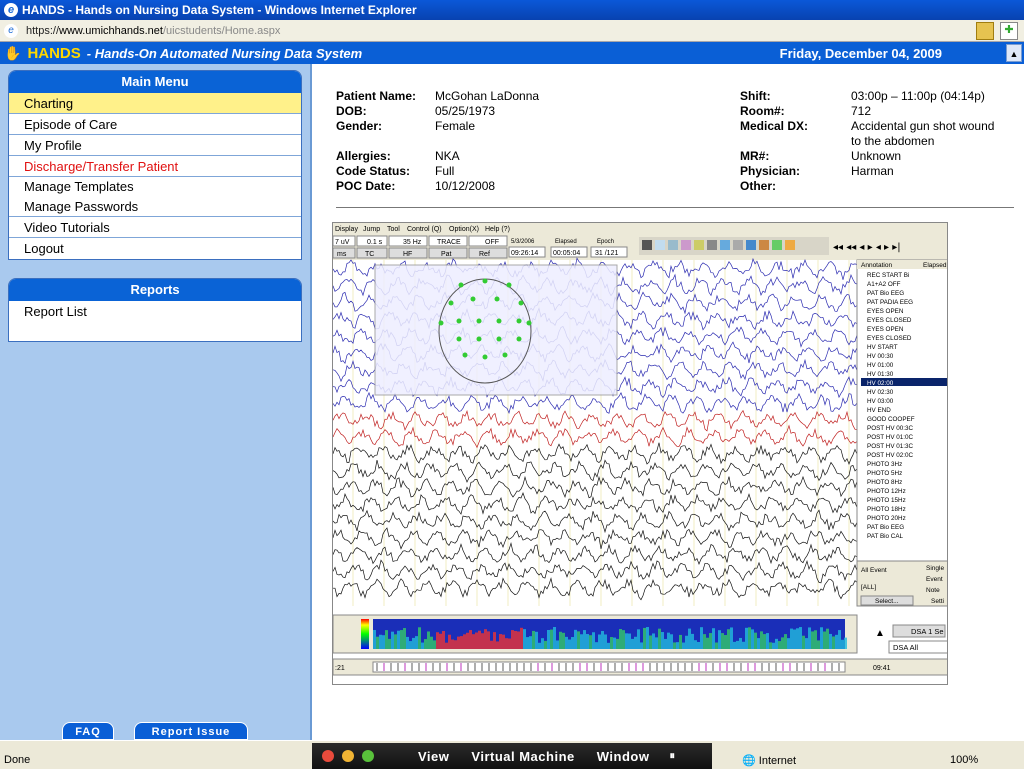  What do you see at coordinates (888, 275) in the screenshot?
I see `annotation-item: REC START Bi` at bounding box center [888, 275].